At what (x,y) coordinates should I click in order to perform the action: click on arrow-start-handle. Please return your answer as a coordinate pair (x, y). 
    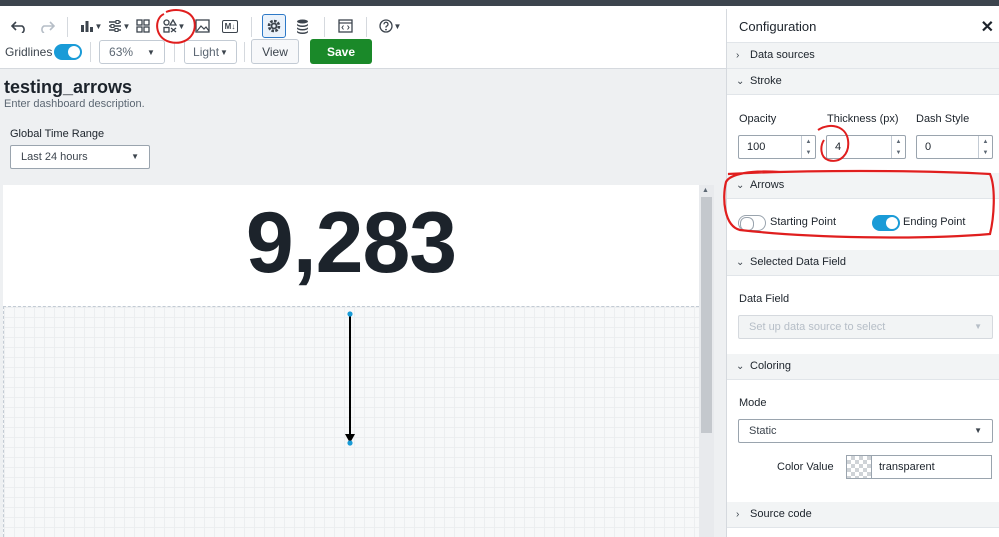
    Looking at the image, I should click on (350, 314).